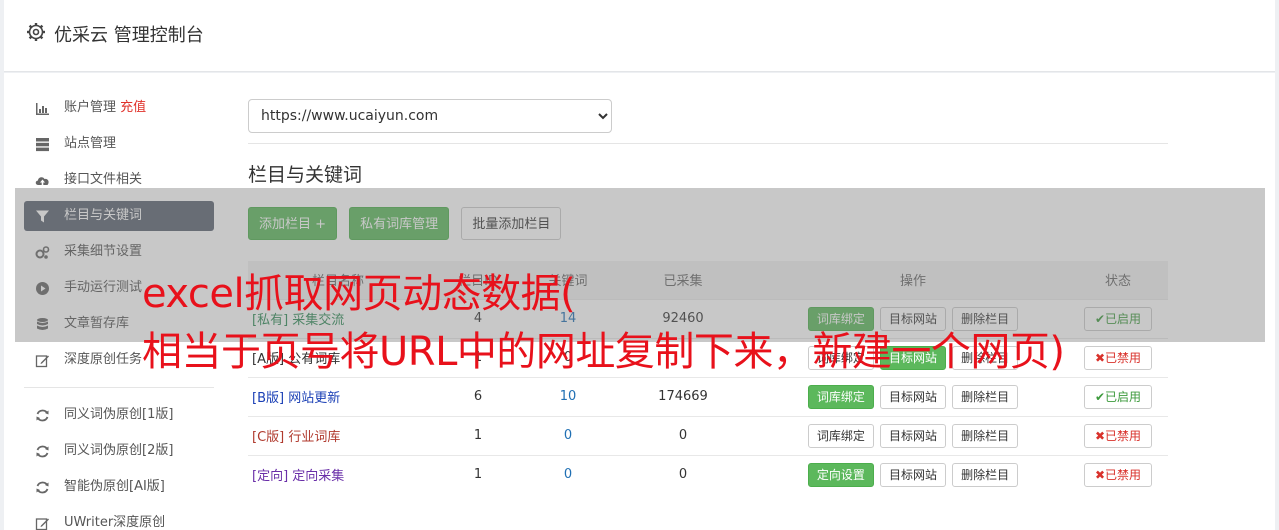 The image size is (1279, 530). I want to click on sidebar-item-ai-pseudo: 智能伪原创[AI版], so click(119, 487).